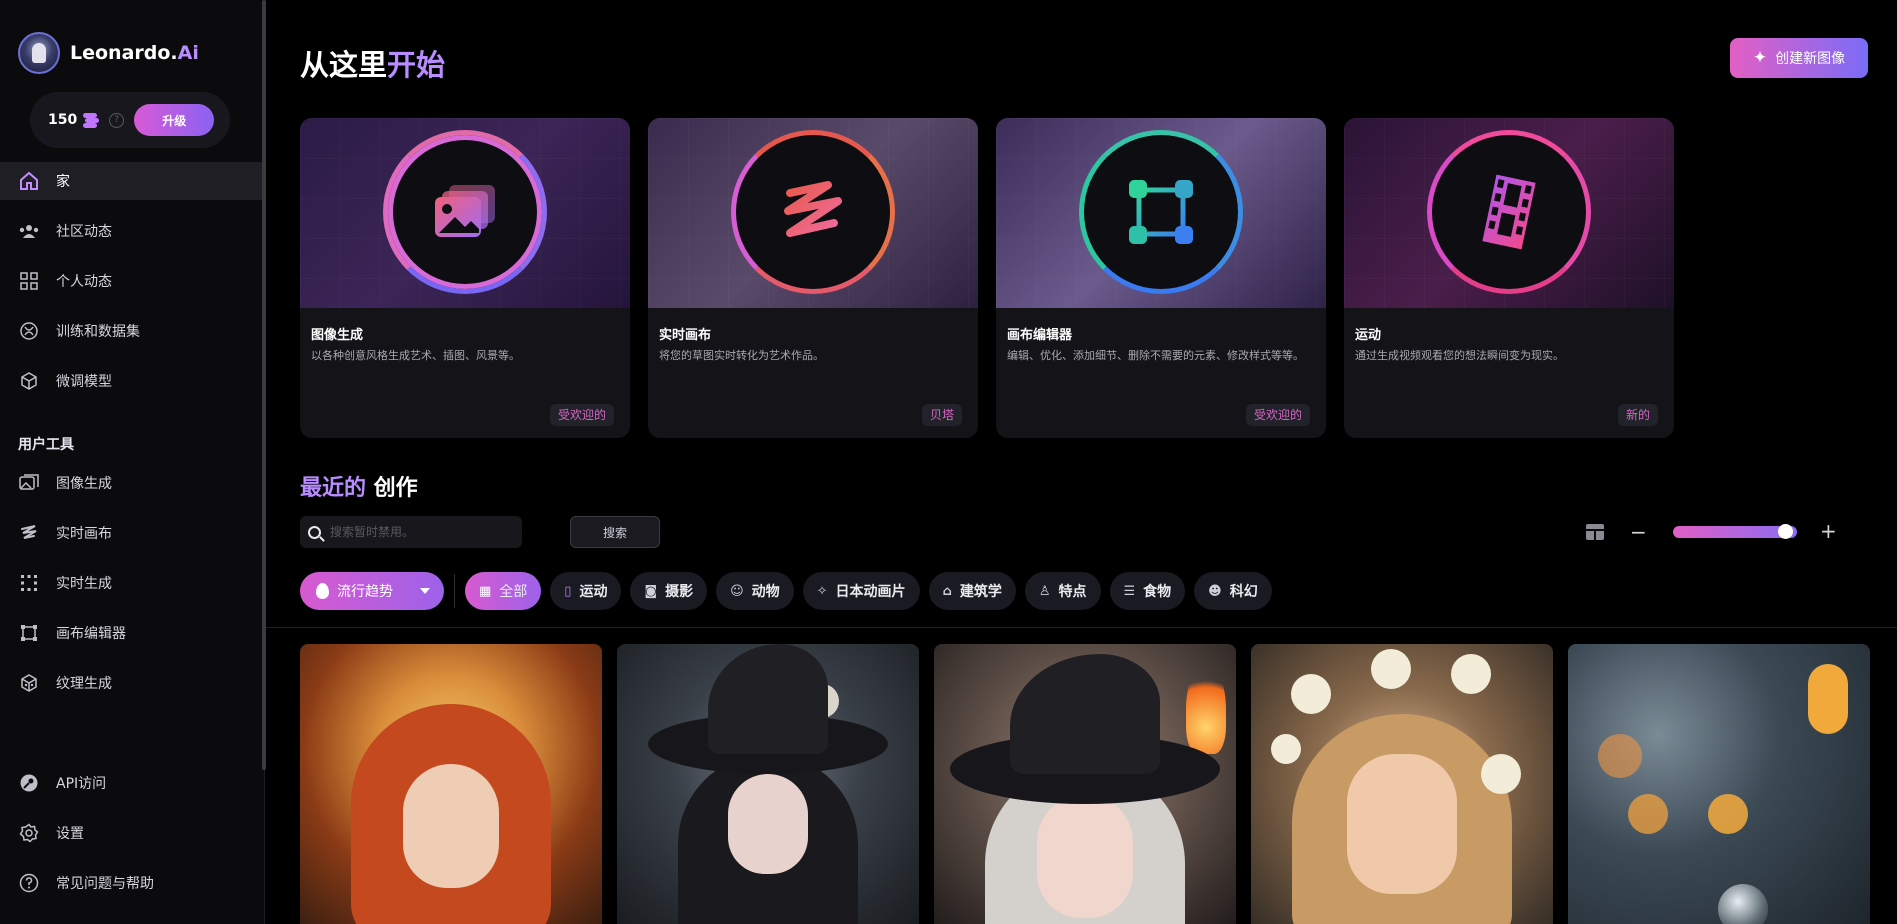 The width and height of the screenshot is (1897, 924). Describe the element at coordinates (980, 592) in the screenshot. I see `chip-label: 建筑学` at that location.